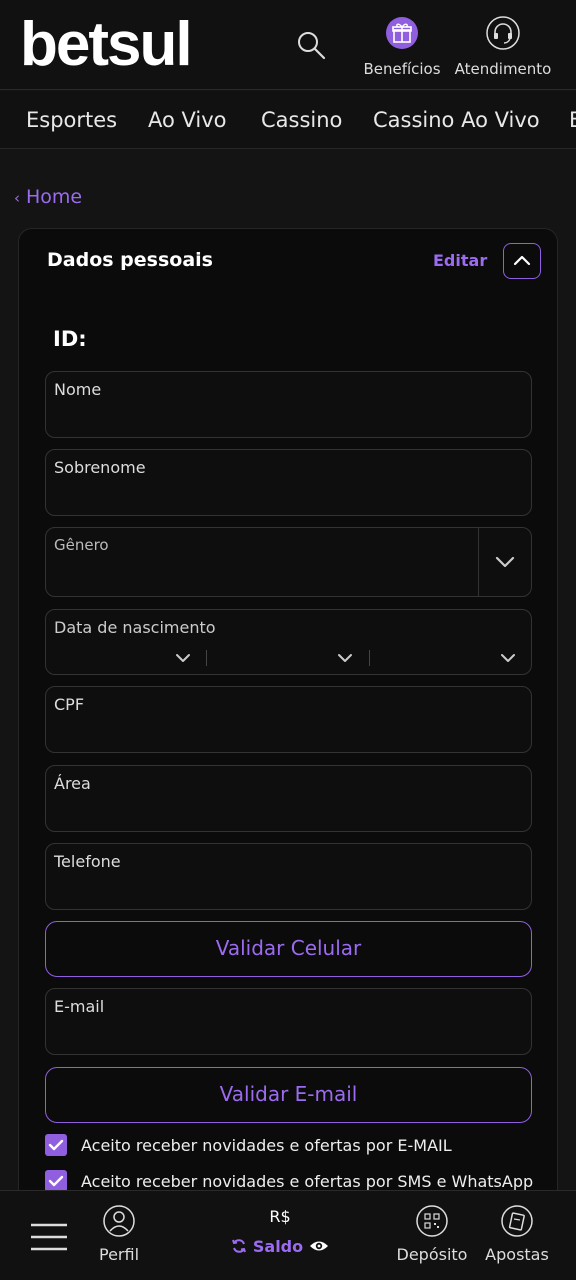  I want to click on nav-item-more: E, so click(572, 120).